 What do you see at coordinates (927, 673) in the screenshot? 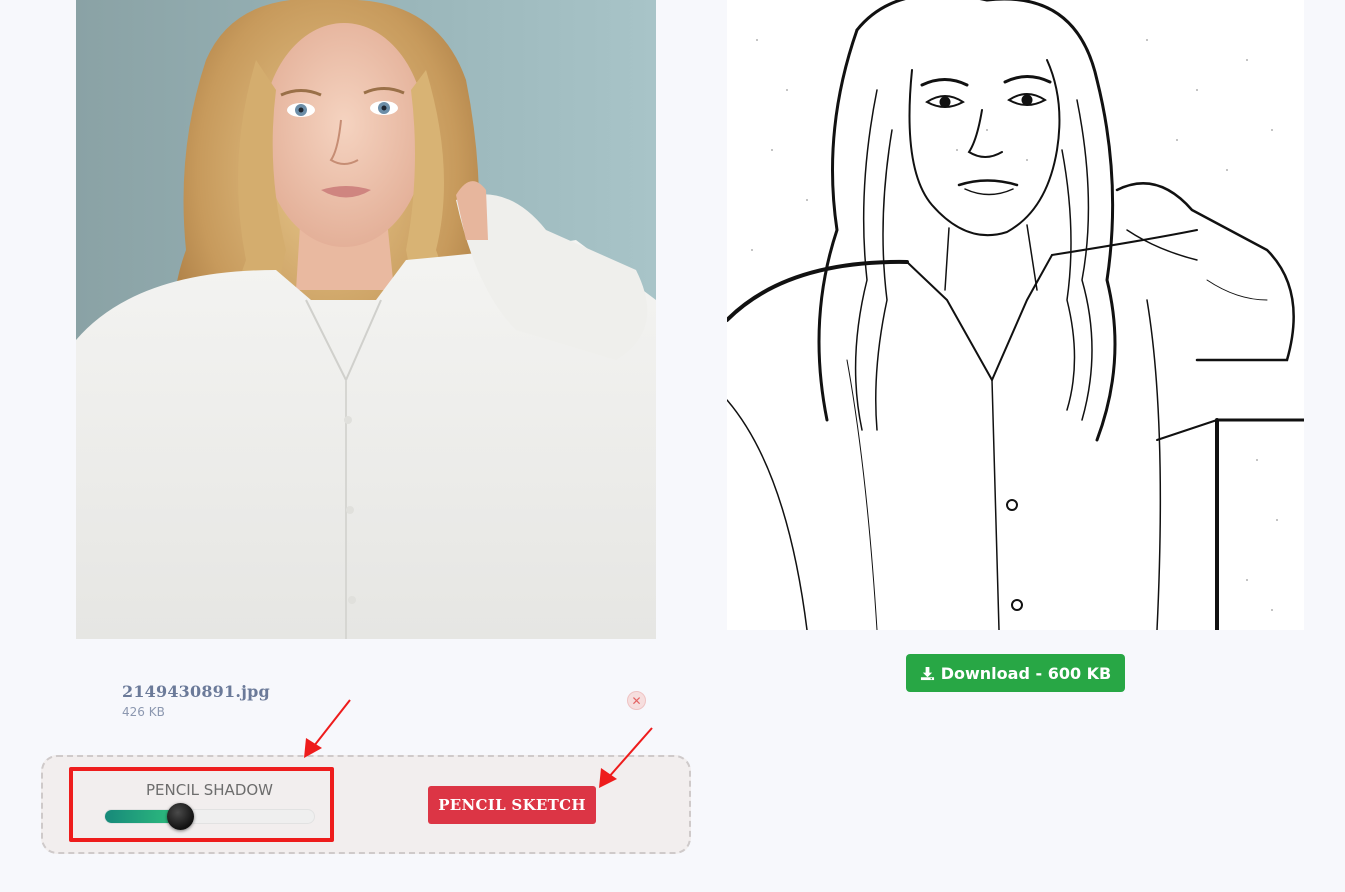
I see `download-icon` at bounding box center [927, 673].